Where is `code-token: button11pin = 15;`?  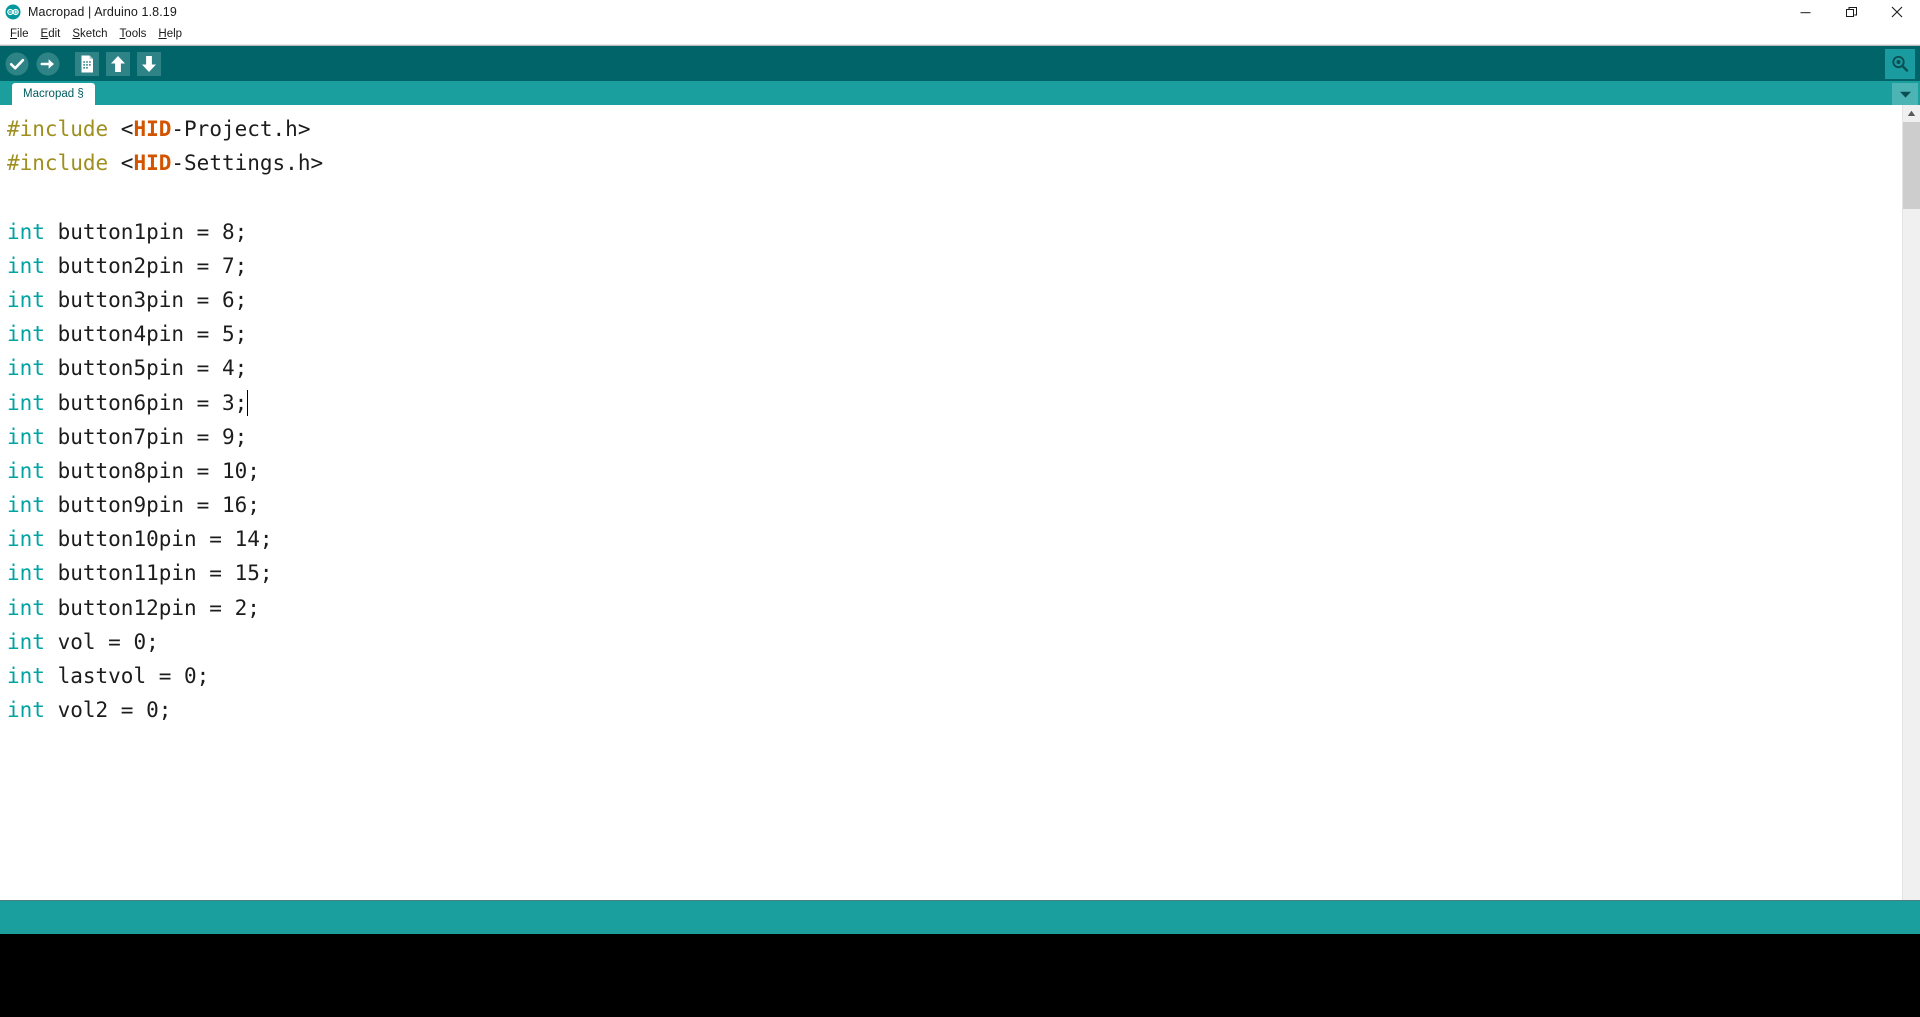 code-token: button11pin = 15; is located at coordinates (158, 573).